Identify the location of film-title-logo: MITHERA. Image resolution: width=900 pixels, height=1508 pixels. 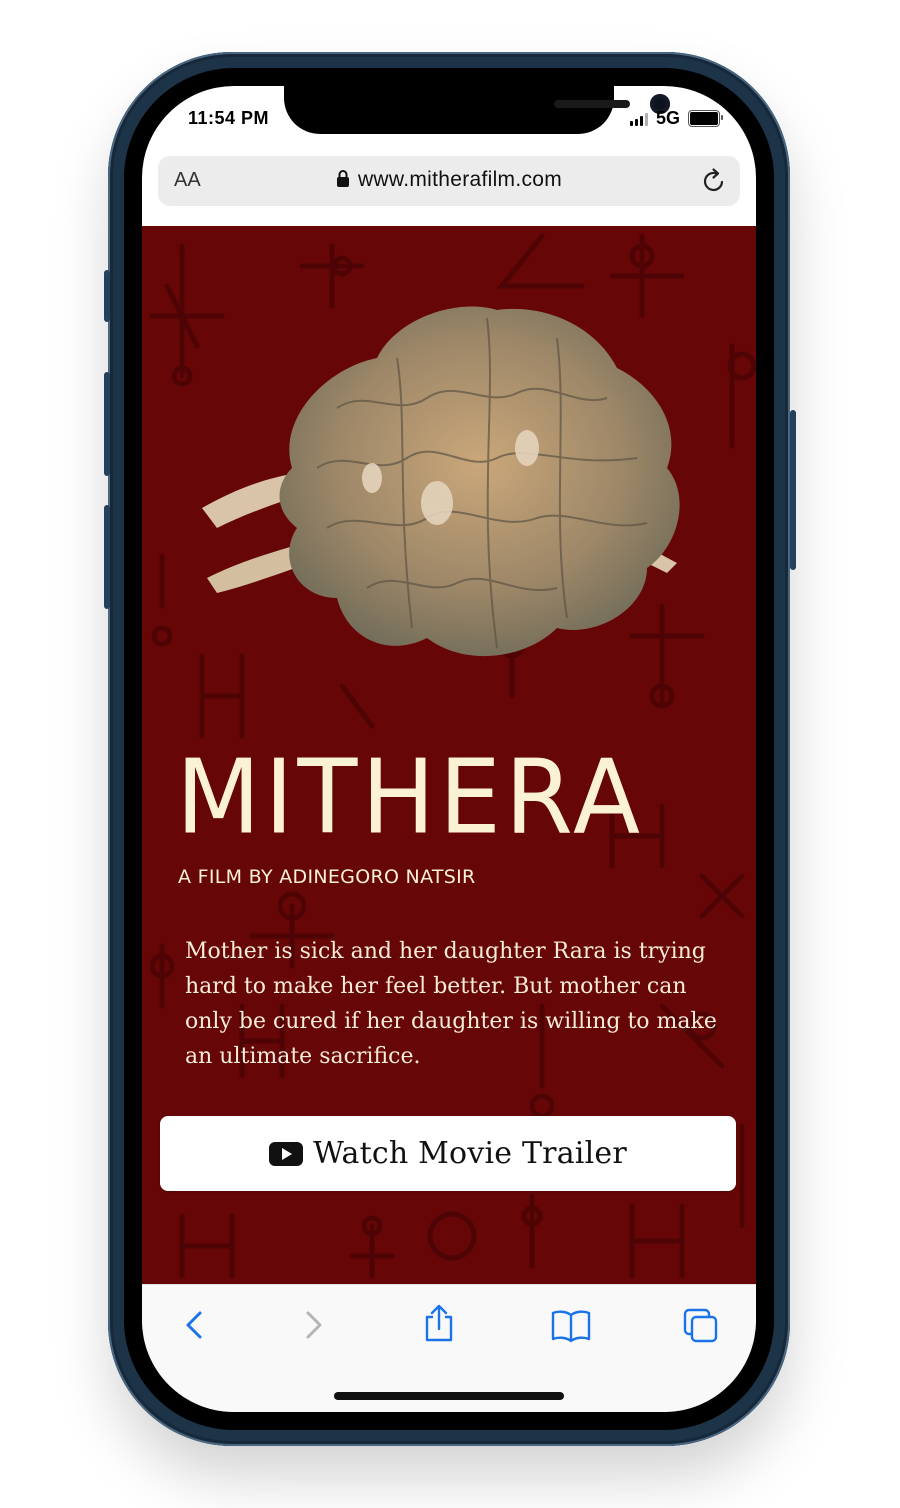
(410, 798).